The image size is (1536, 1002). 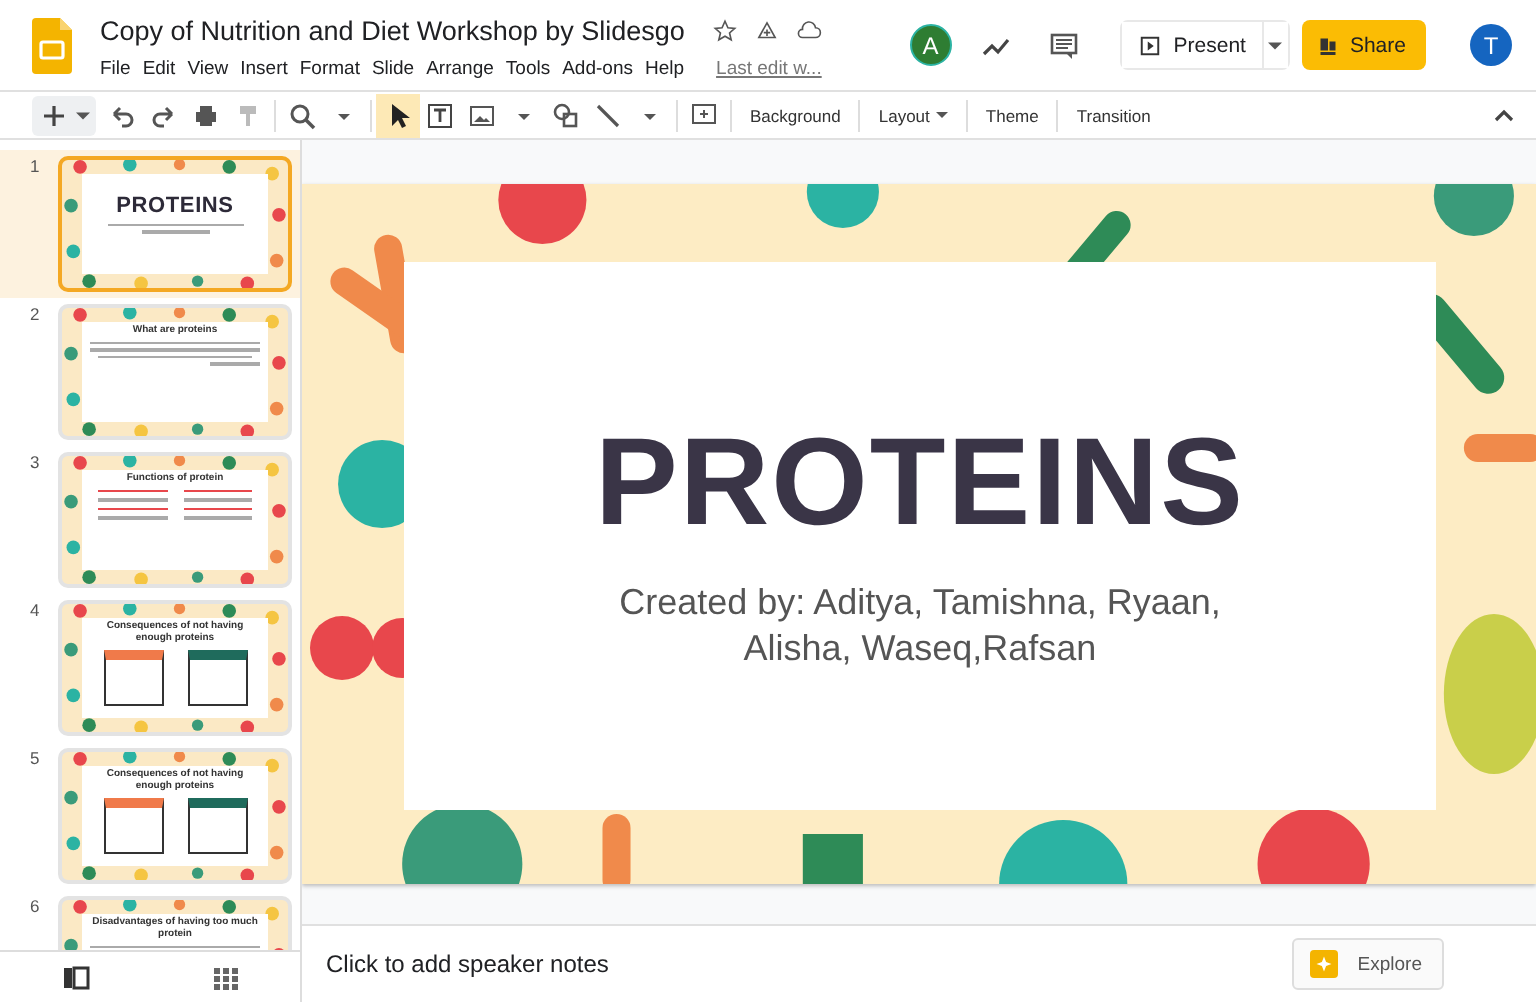 What do you see at coordinates (36, 462) in the screenshot?
I see `slide-number: 3` at bounding box center [36, 462].